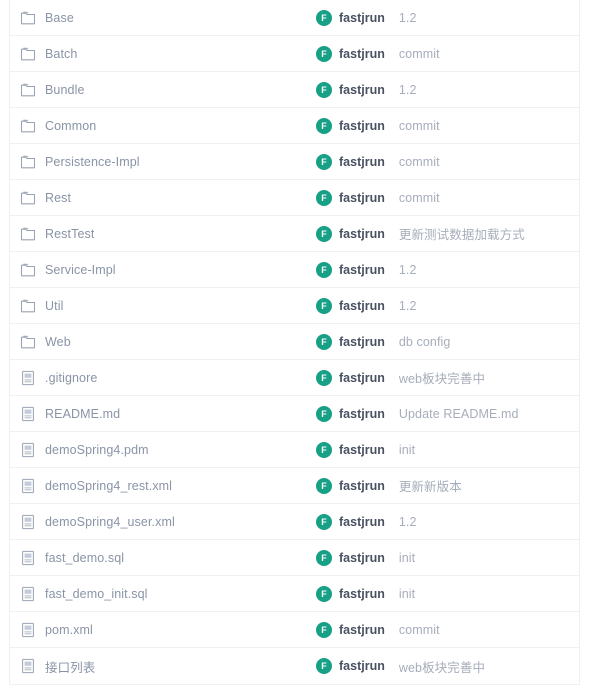  Describe the element at coordinates (108, 486) in the screenshot. I see `entry-name-link: demoSpring4_rest.xml` at that location.